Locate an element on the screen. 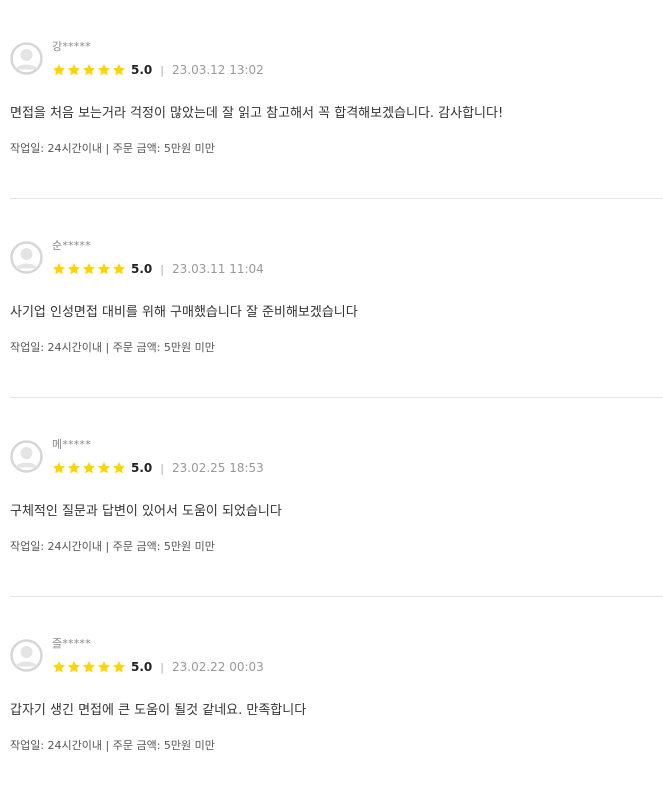 Image resolution: width=663 pixels, height=796 pixels. review-date: 23.03.12 13:02 is located at coordinates (217, 70).